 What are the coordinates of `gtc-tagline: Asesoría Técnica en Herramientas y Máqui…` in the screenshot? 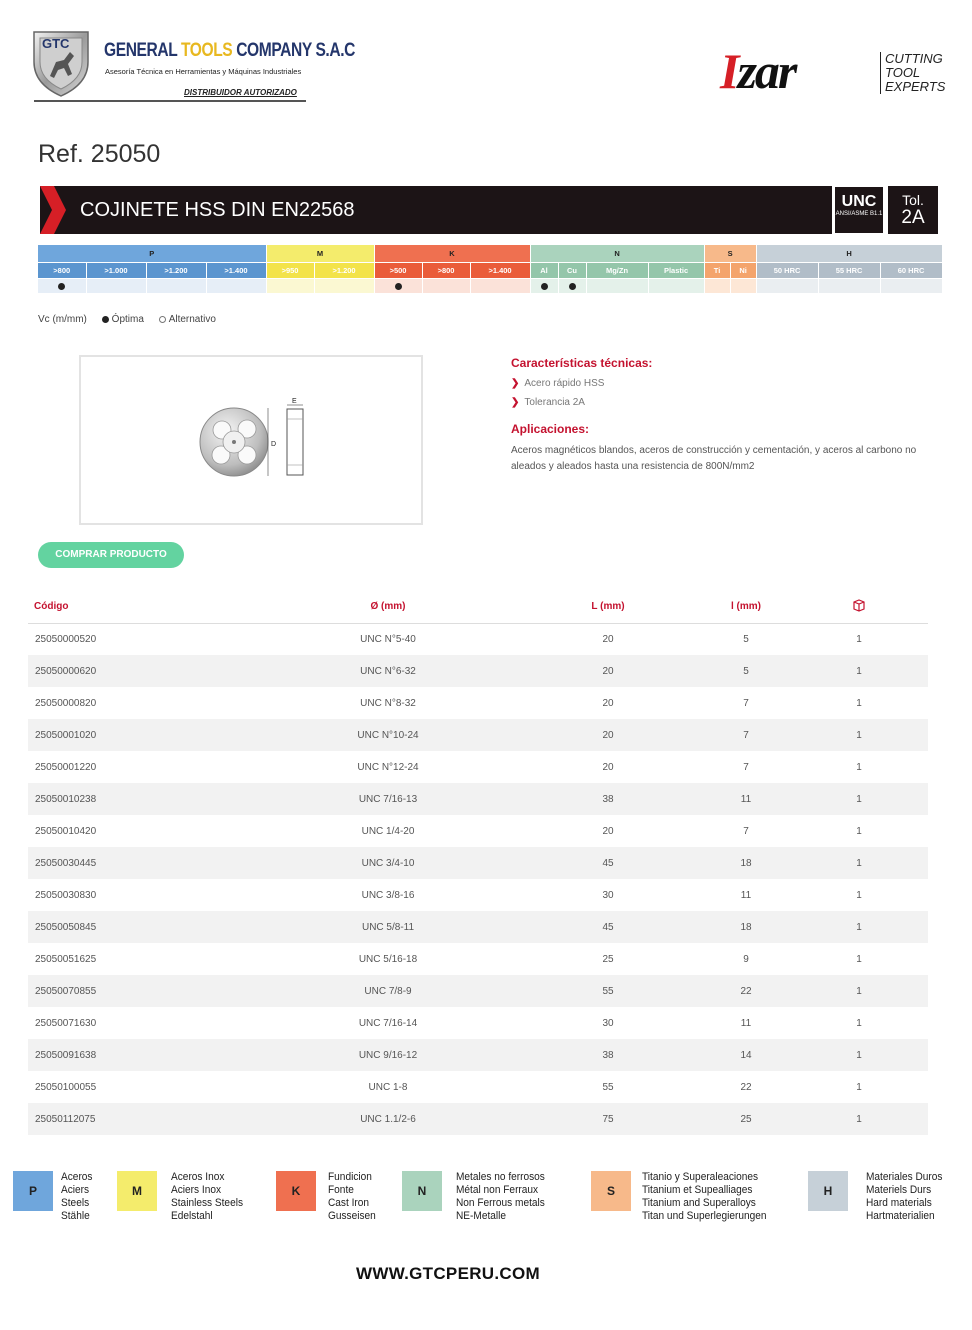 It's located at (203, 71).